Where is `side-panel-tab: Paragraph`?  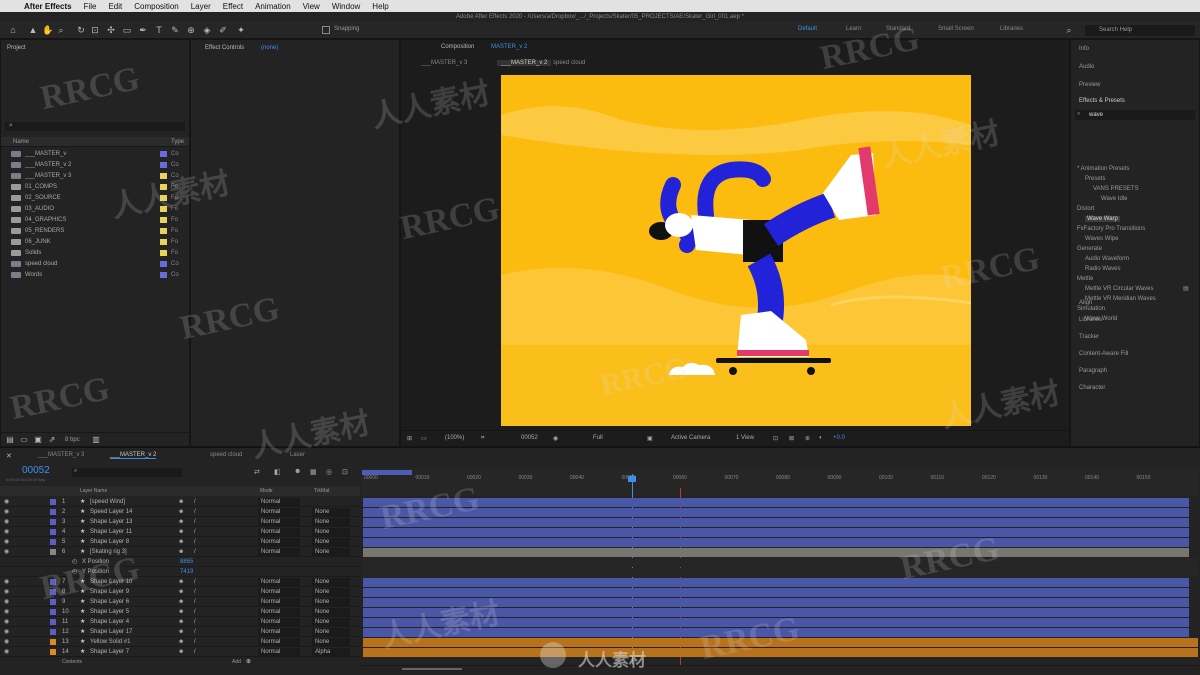
side-panel-tab: Paragraph is located at coordinates (1093, 371).